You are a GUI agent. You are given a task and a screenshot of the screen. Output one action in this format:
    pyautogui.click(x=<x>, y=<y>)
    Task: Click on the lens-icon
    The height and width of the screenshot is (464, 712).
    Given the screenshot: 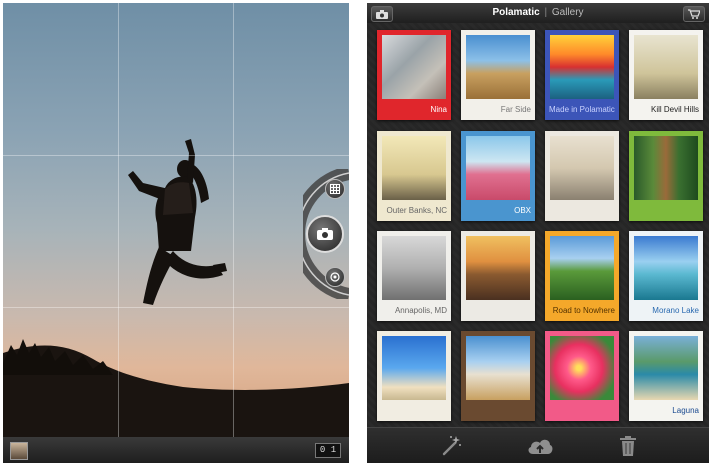 What is the action you would take?
    pyautogui.click(x=335, y=277)
    